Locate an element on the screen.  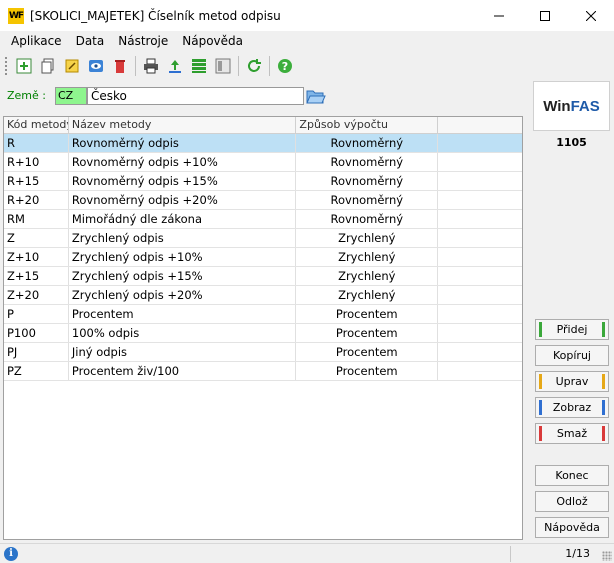
cell-name: Rovnoměrný odpis +10% is located at coordinates (183, 162).